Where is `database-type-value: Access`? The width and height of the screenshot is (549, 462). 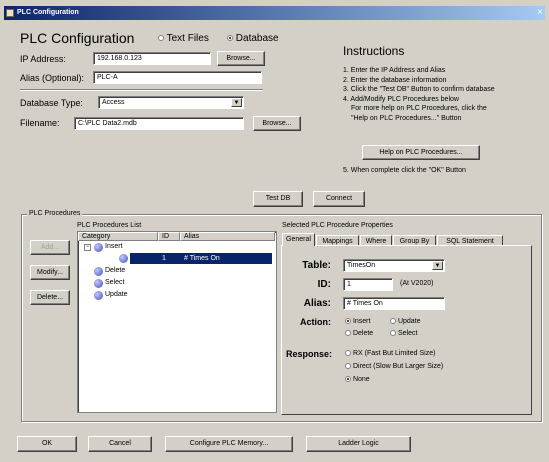 database-type-value: Access is located at coordinates (113, 102).